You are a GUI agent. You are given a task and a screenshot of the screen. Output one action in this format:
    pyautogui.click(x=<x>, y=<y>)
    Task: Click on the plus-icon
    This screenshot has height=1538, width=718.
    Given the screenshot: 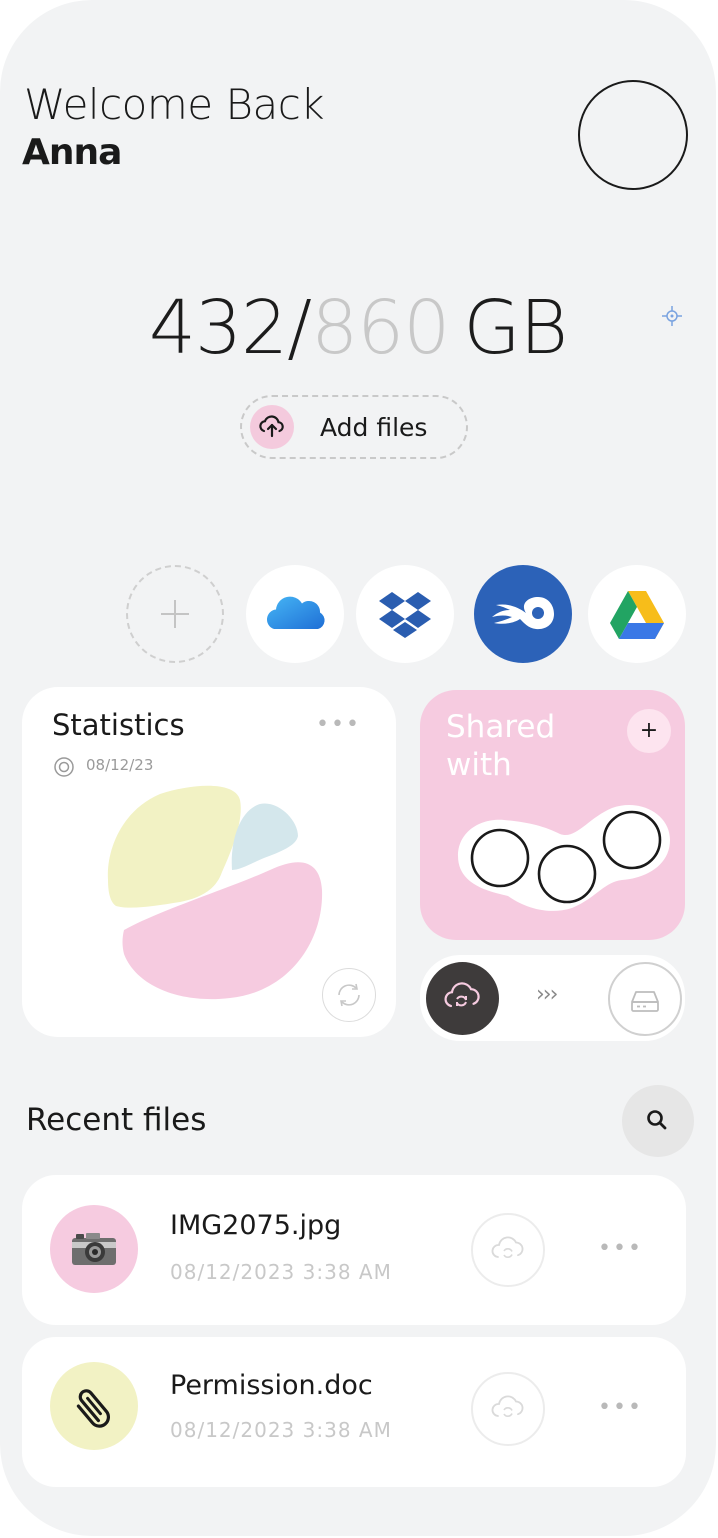 What is the action you would take?
    pyautogui.click(x=175, y=614)
    